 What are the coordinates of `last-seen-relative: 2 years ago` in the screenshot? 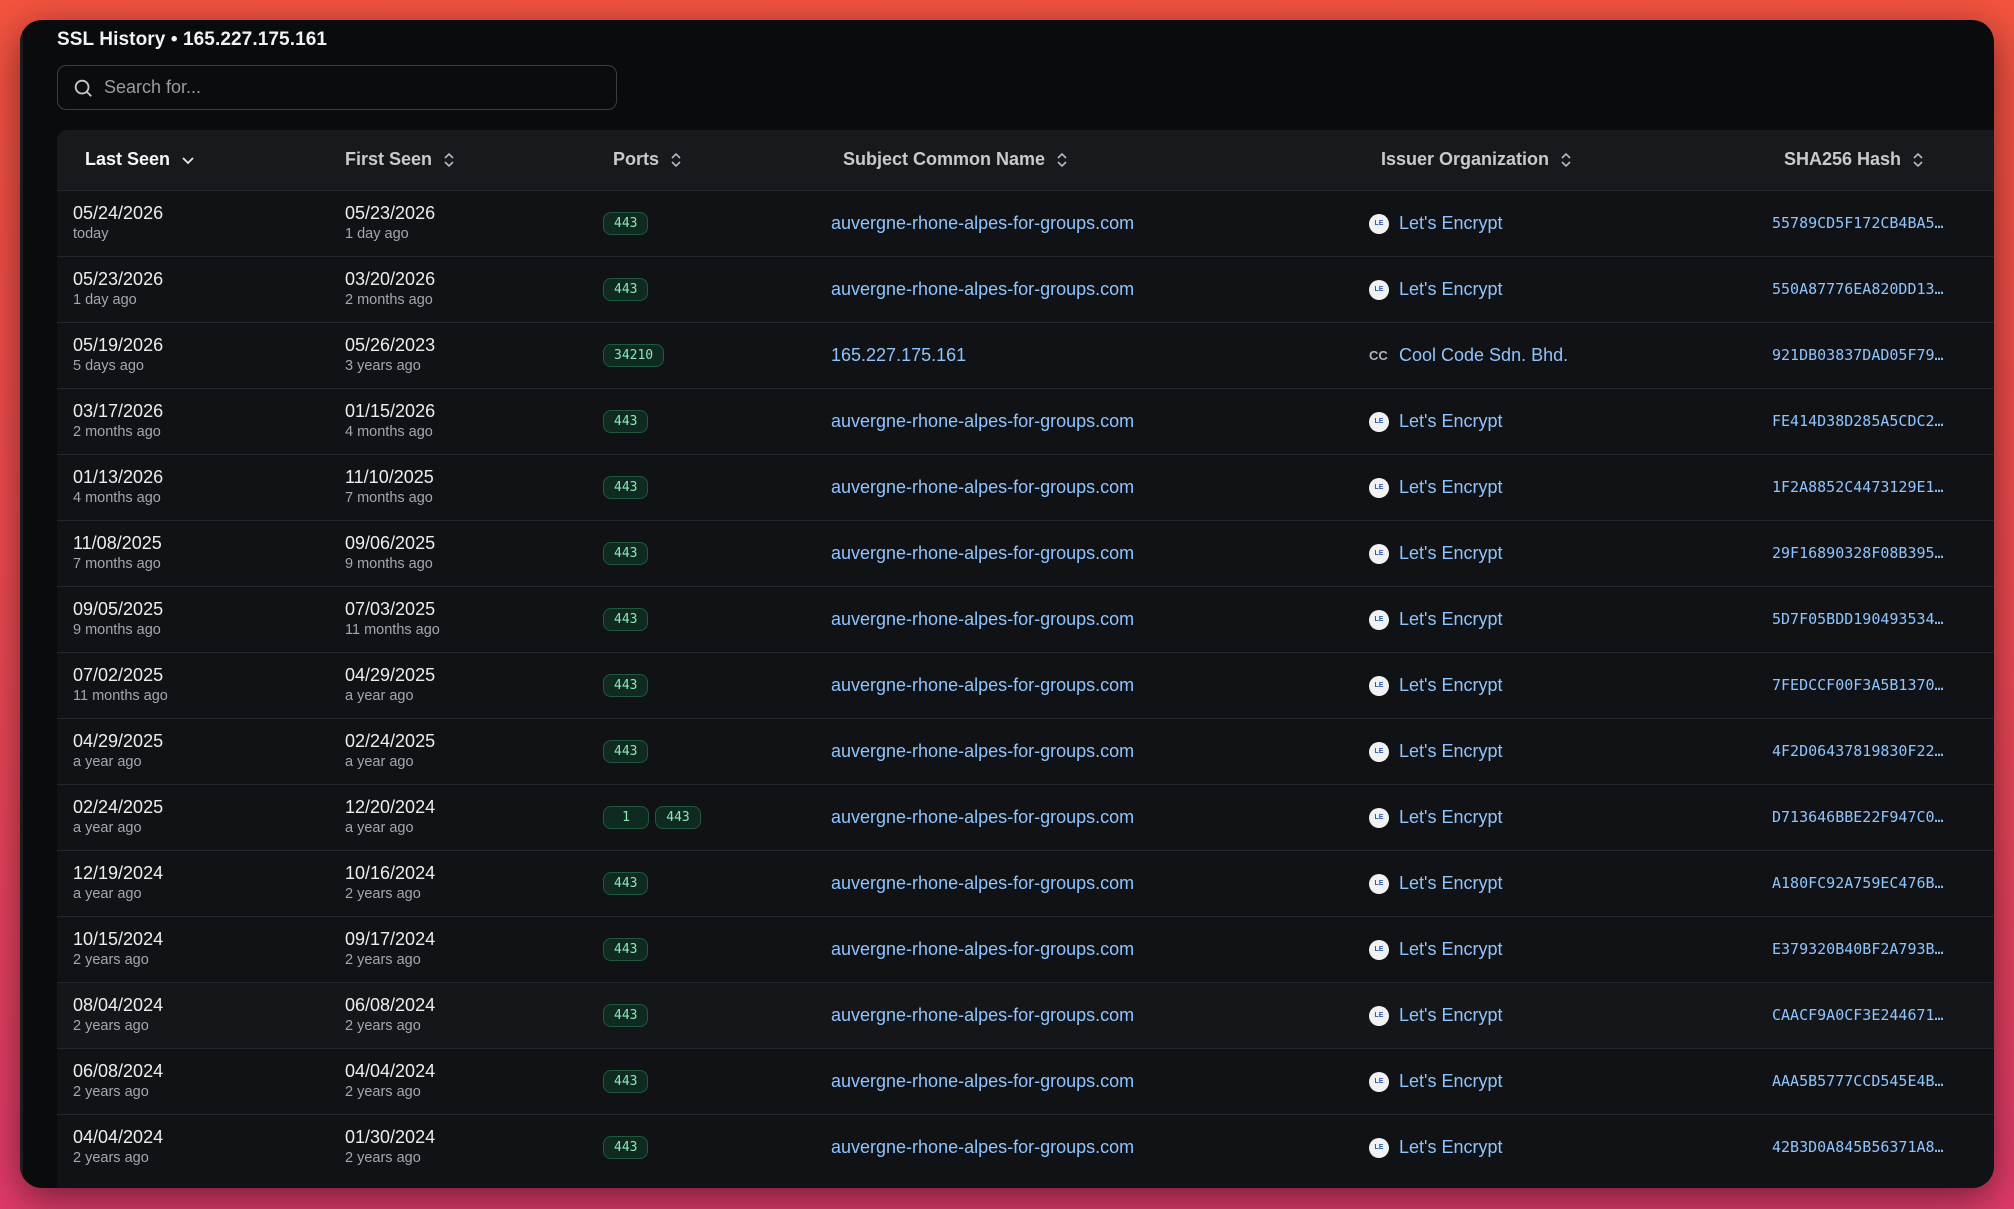 It's located at (111, 1026).